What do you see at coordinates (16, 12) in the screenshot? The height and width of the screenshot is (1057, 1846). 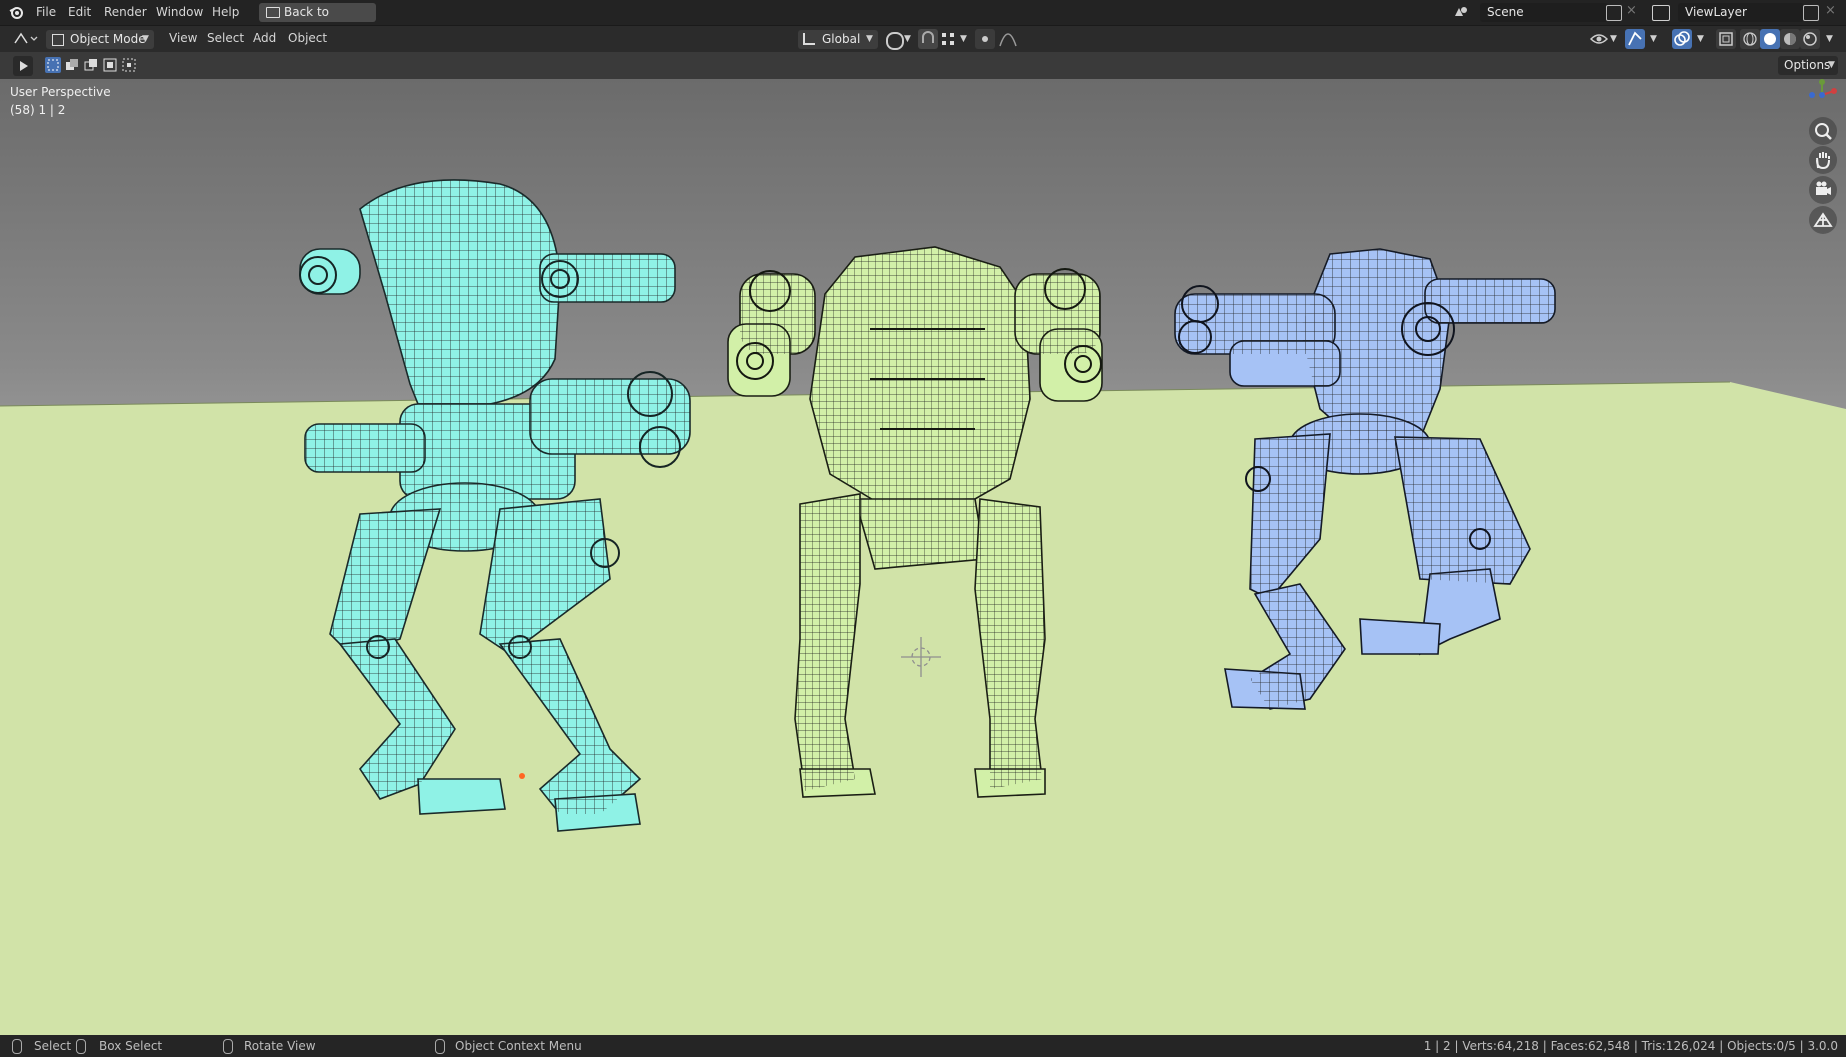 I see `blender-logo-icon` at bounding box center [16, 12].